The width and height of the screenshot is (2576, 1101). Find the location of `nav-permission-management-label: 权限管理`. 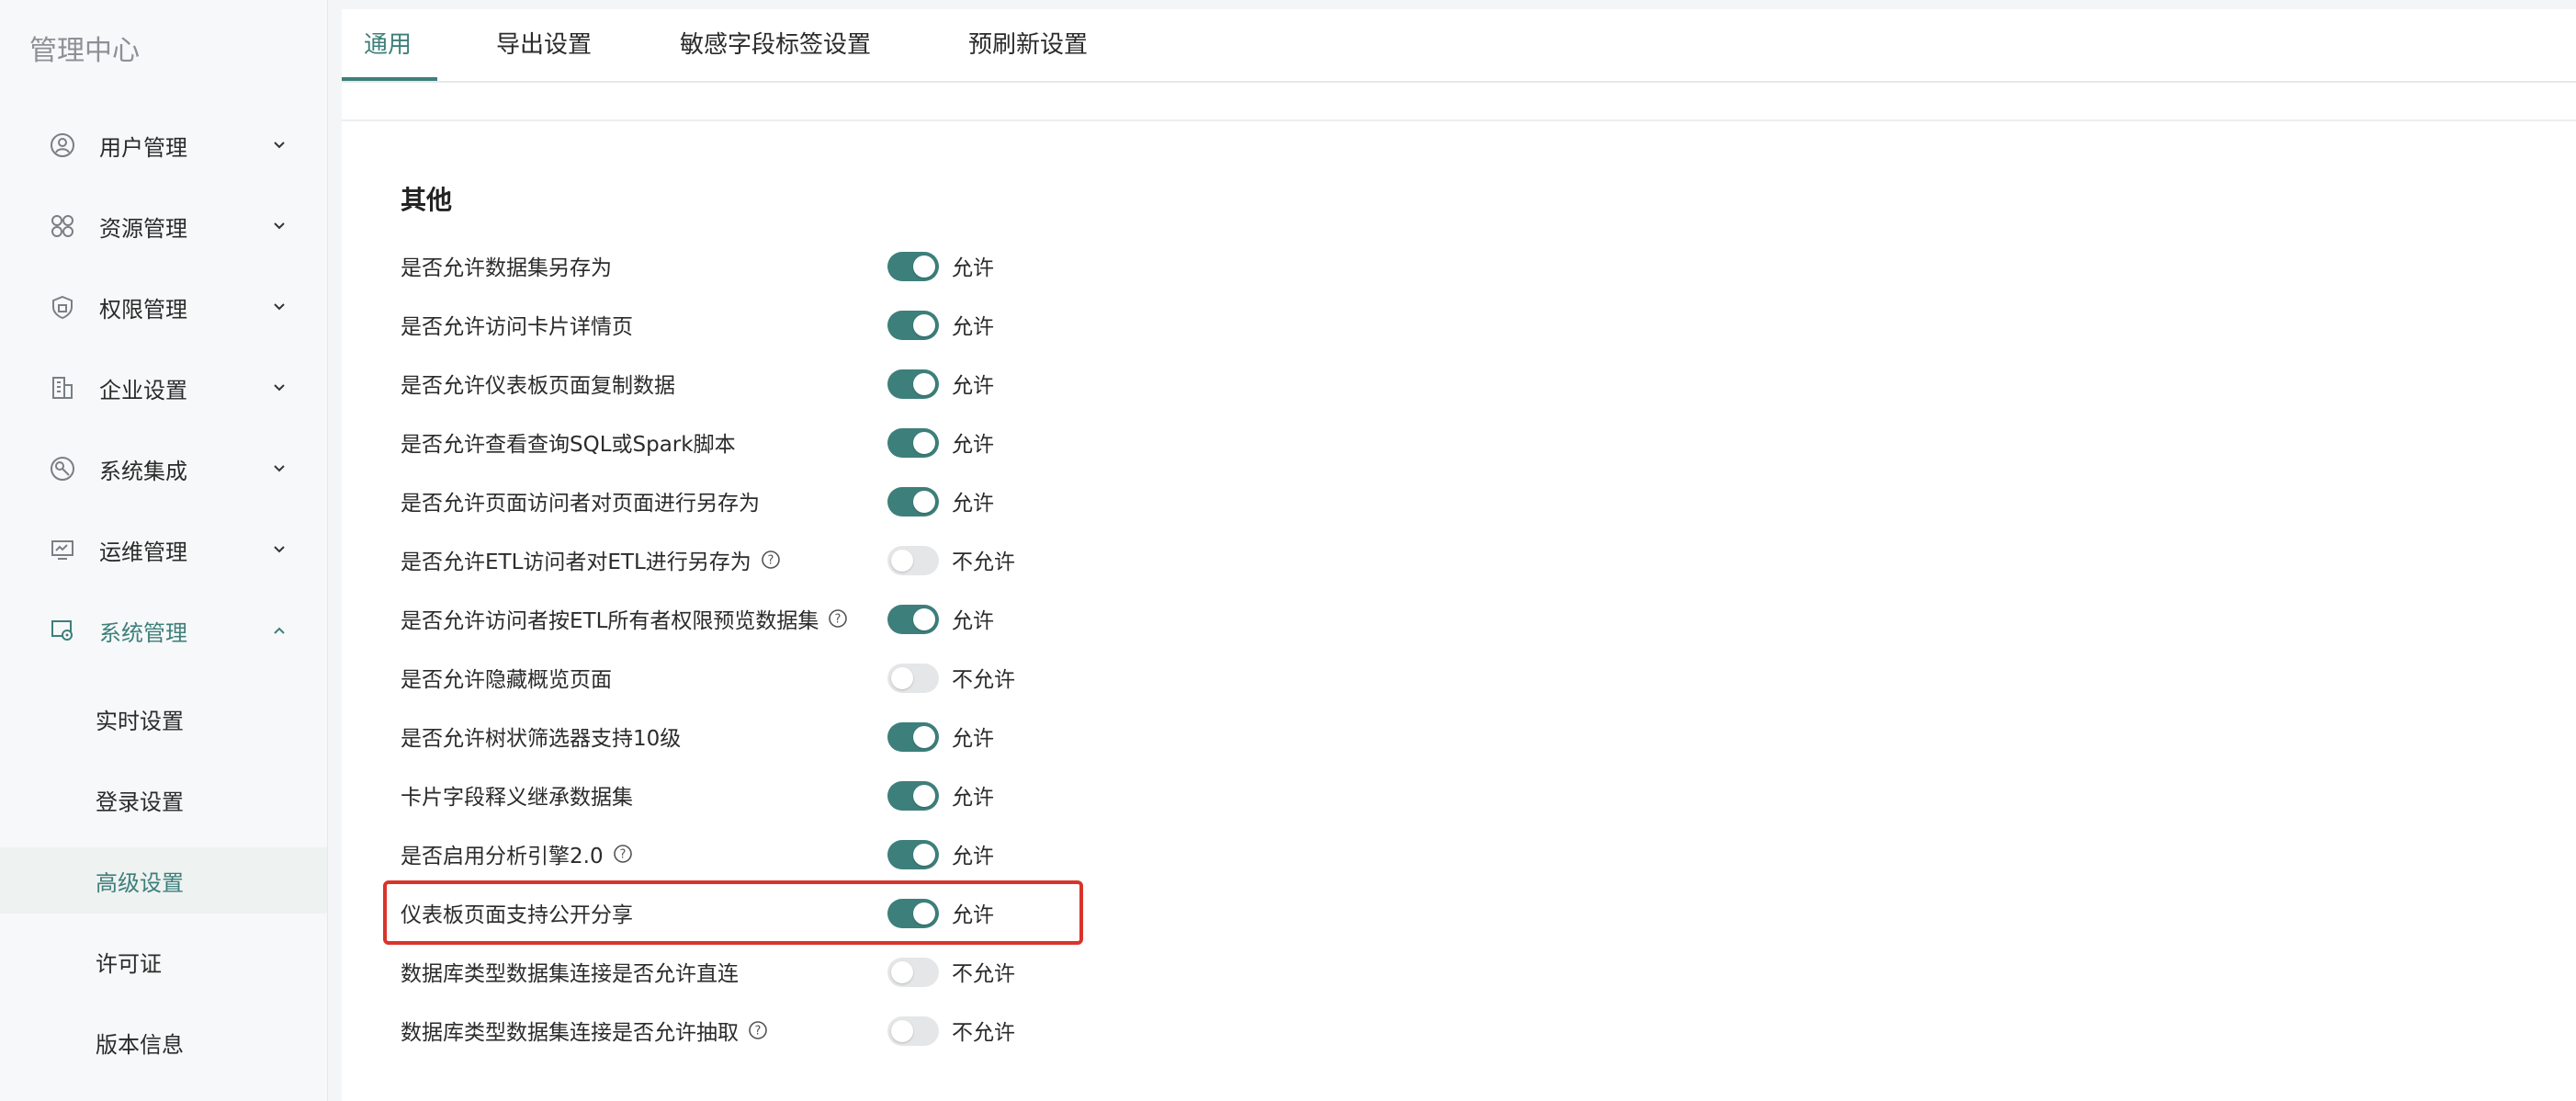

nav-permission-management-label: 权限管理 is located at coordinates (143, 309).